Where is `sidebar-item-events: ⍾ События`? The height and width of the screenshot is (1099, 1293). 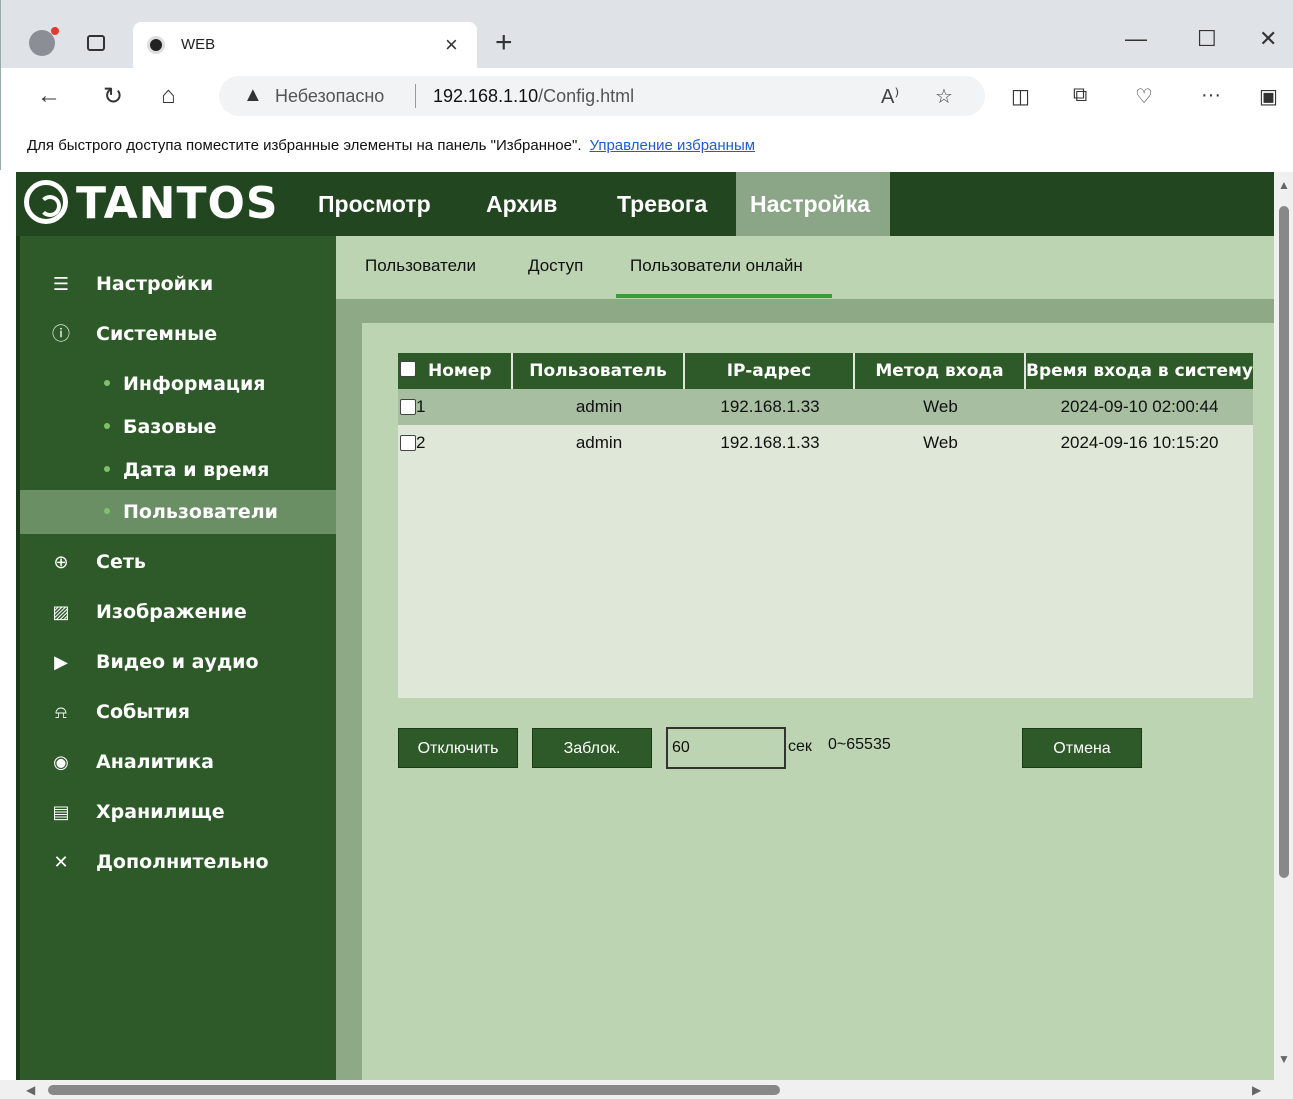 sidebar-item-events: ⍾ События is located at coordinates (178, 712).